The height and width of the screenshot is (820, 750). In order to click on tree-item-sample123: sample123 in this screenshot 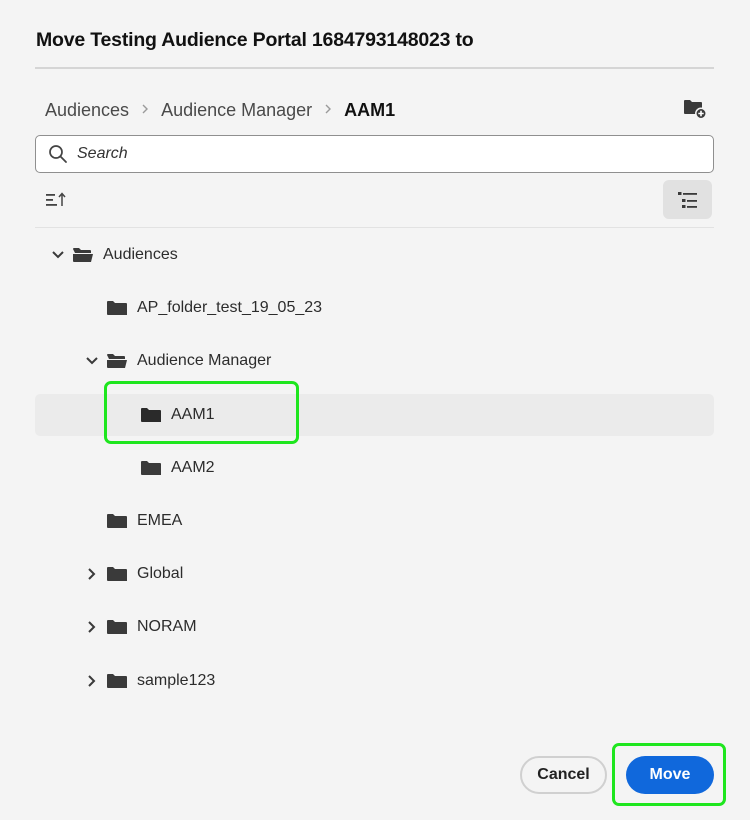, I will do `click(374, 681)`.